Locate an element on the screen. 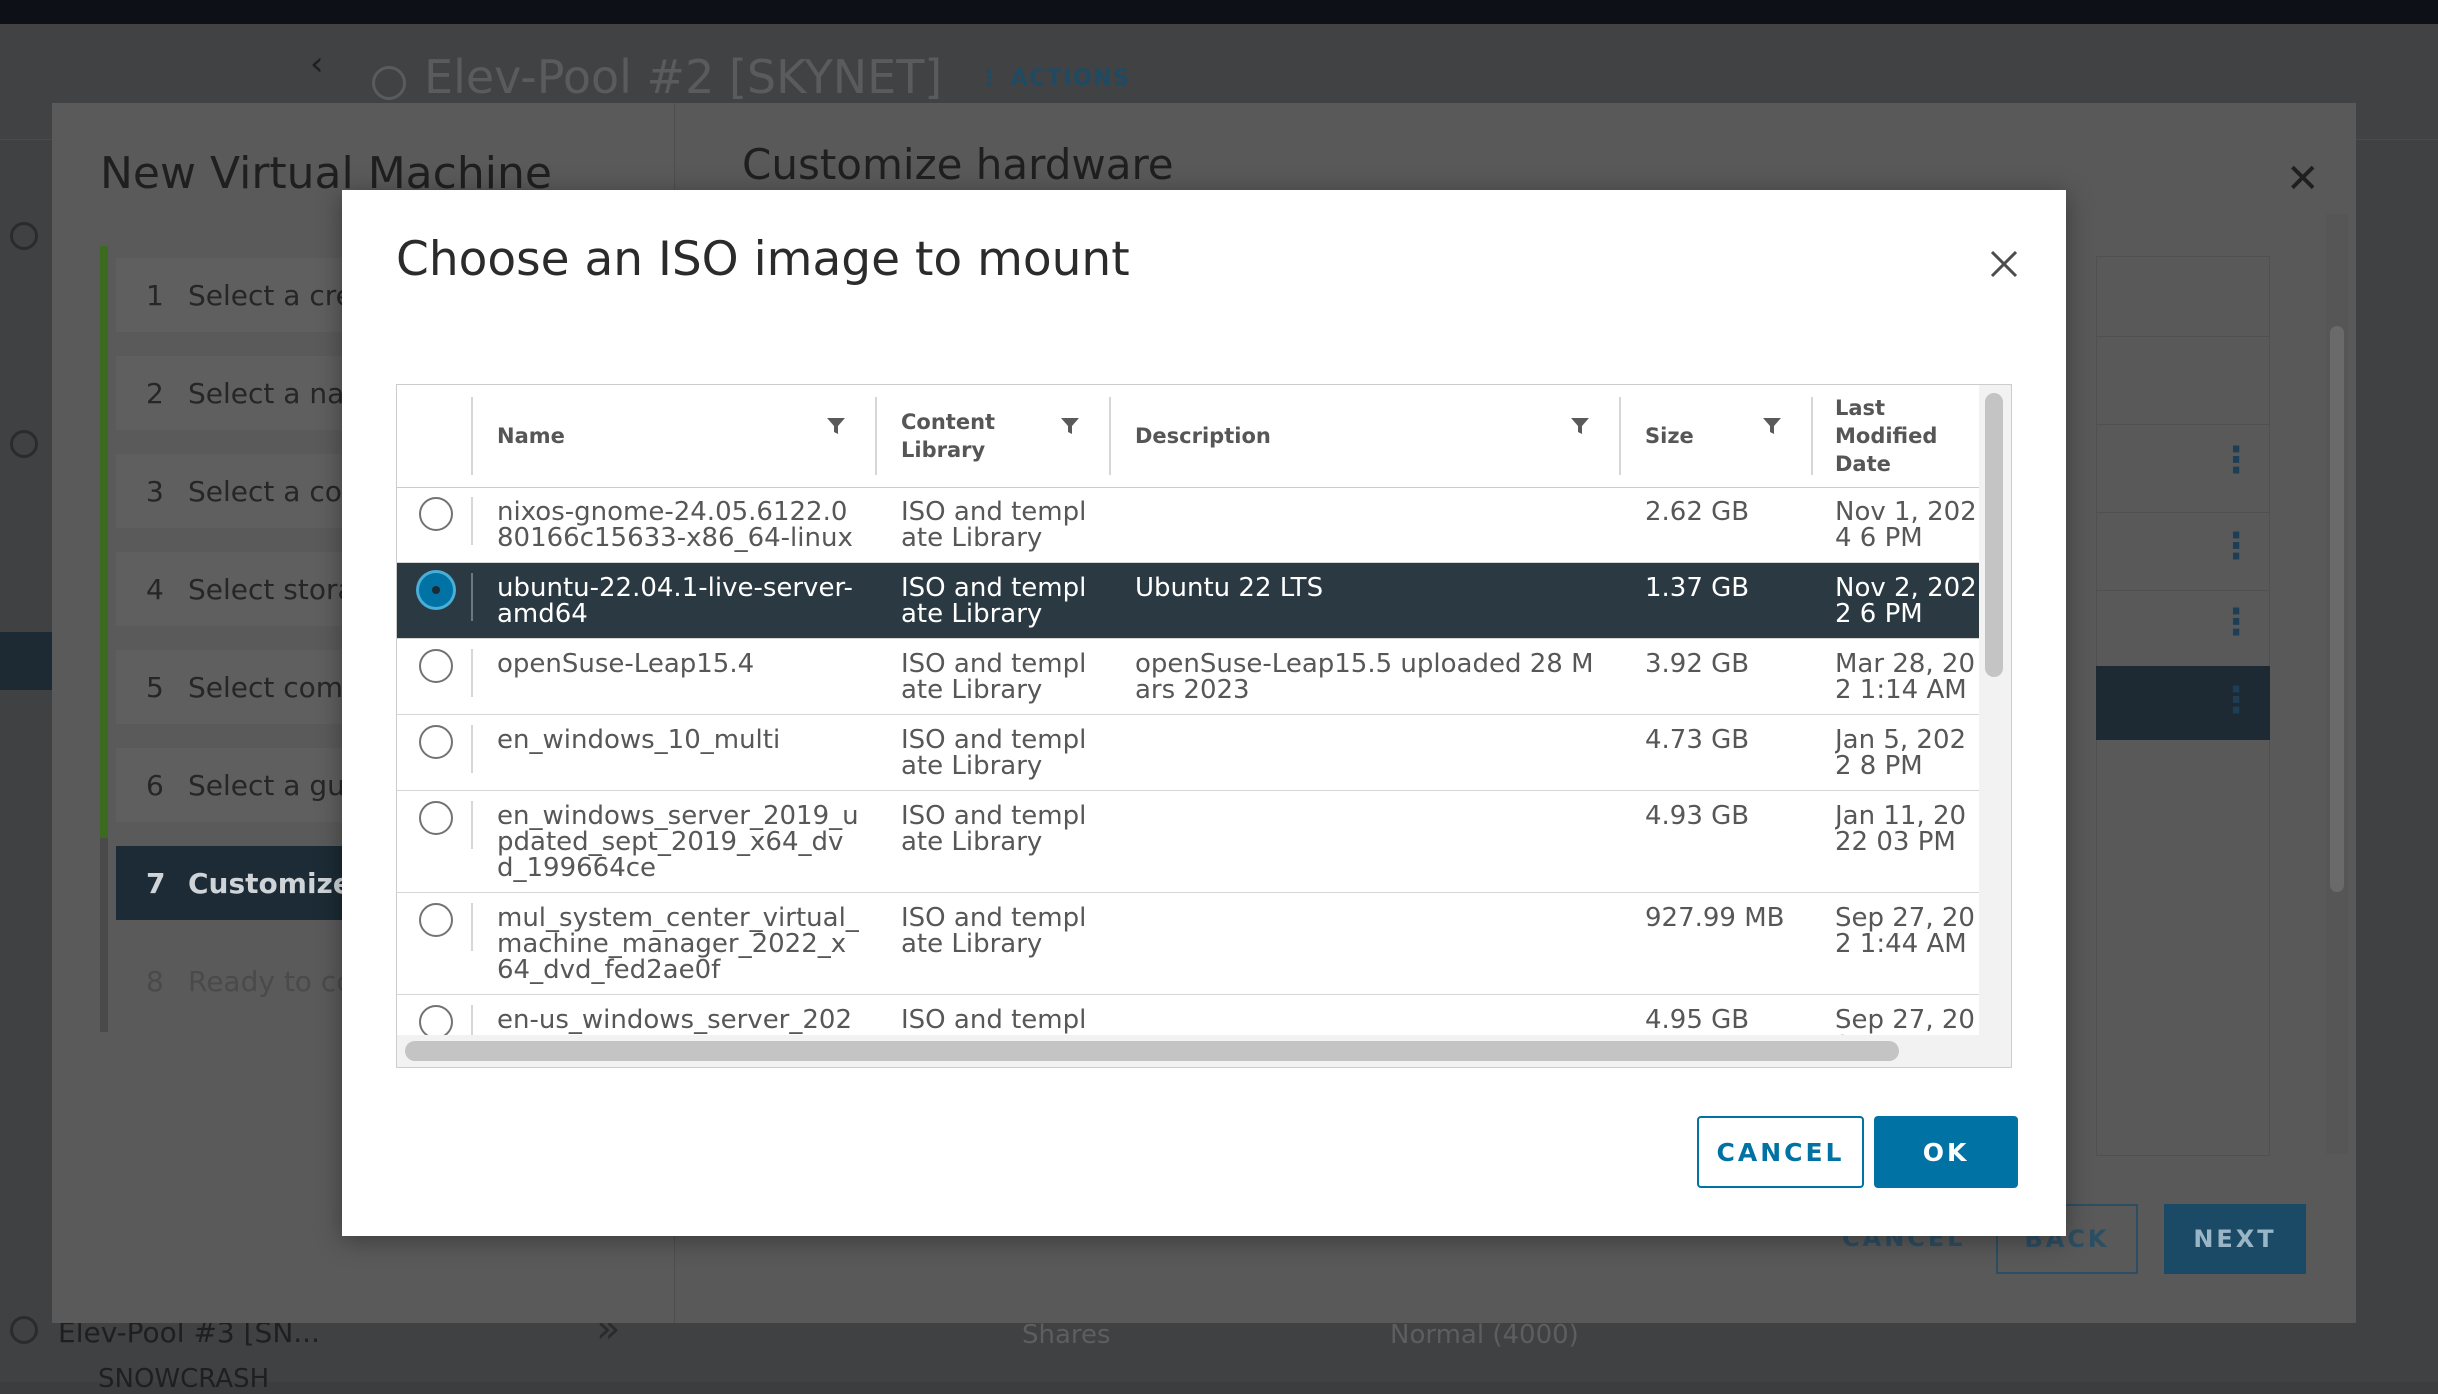 This screenshot has width=2438, height=1394. shares-label: Shares is located at coordinates (1066, 1335).